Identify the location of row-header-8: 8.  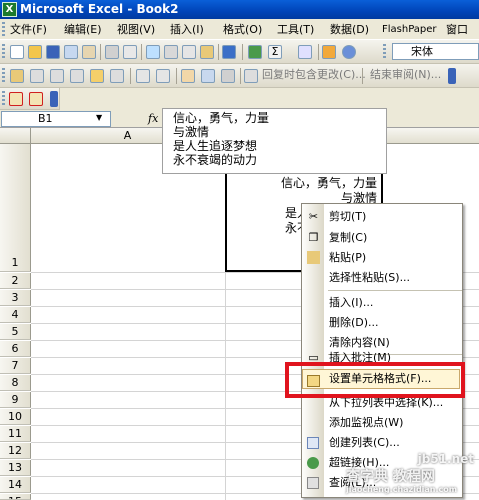
(15, 383).